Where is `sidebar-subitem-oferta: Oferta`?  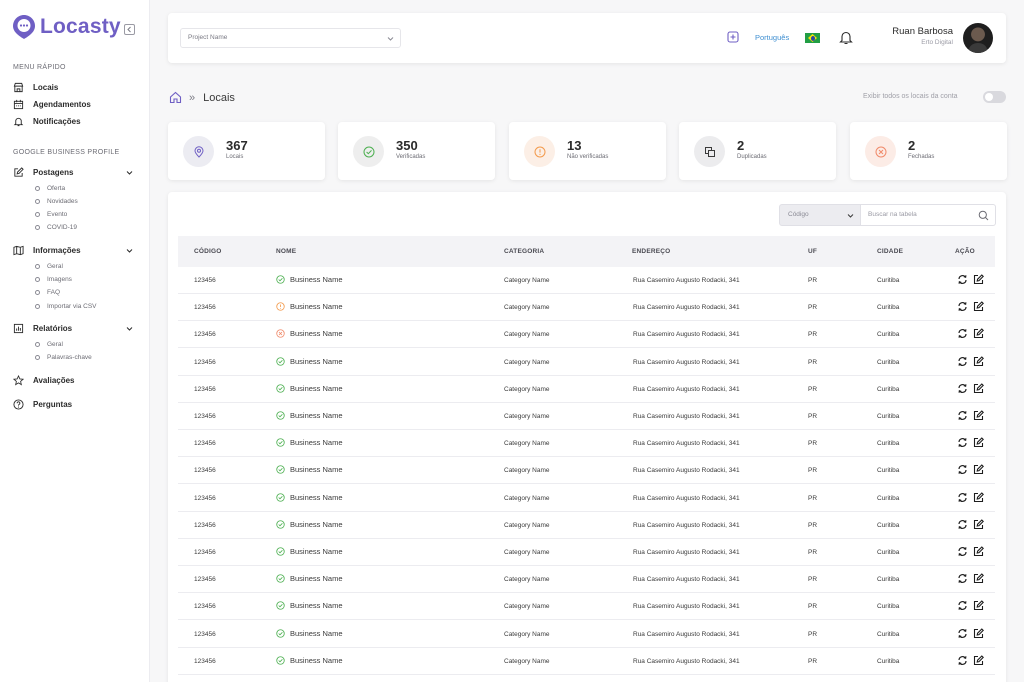 sidebar-subitem-oferta: Oferta is located at coordinates (50, 188).